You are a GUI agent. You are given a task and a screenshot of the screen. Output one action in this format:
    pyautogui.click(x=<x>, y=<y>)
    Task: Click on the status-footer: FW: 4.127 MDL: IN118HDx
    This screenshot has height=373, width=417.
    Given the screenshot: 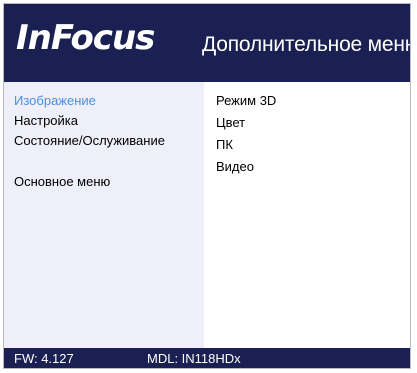 What is the action you would take?
    pyautogui.click(x=207, y=358)
    